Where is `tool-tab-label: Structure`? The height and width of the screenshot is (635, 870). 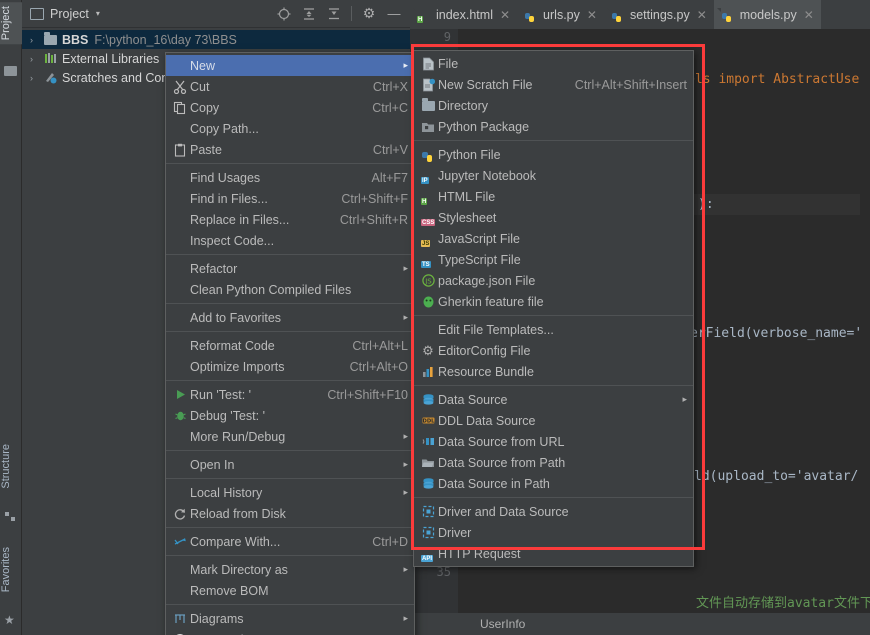
tool-tab-label: Structure is located at coordinates (6, 466).